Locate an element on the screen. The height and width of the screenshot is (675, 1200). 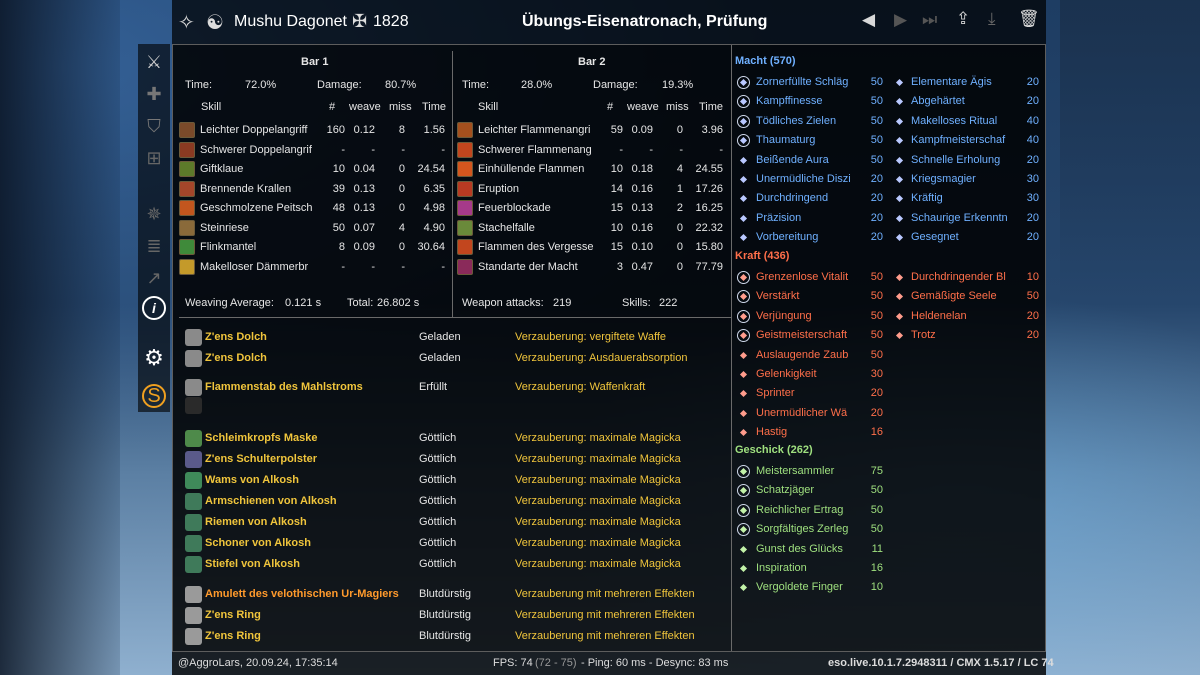
cp-skill-name: Meistersammler is located at coordinates (795, 471).